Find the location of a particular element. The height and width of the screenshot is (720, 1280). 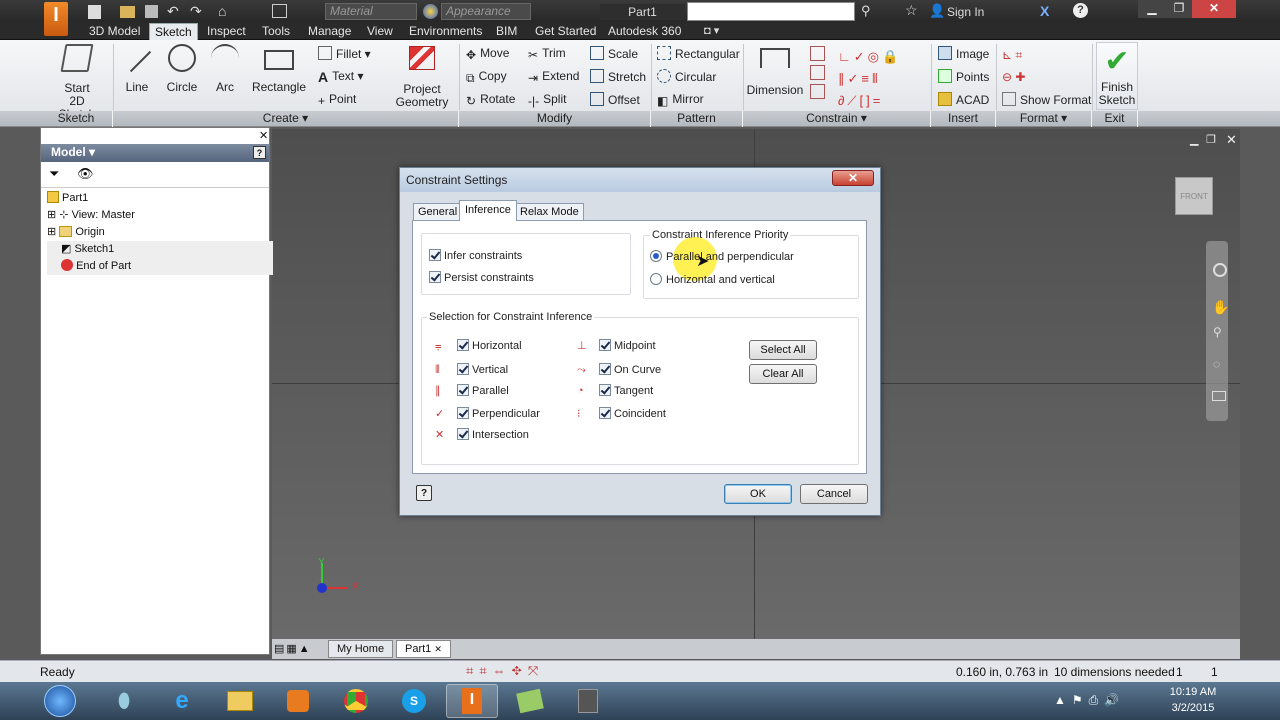

clear-all-button: Clear All is located at coordinates (783, 374).